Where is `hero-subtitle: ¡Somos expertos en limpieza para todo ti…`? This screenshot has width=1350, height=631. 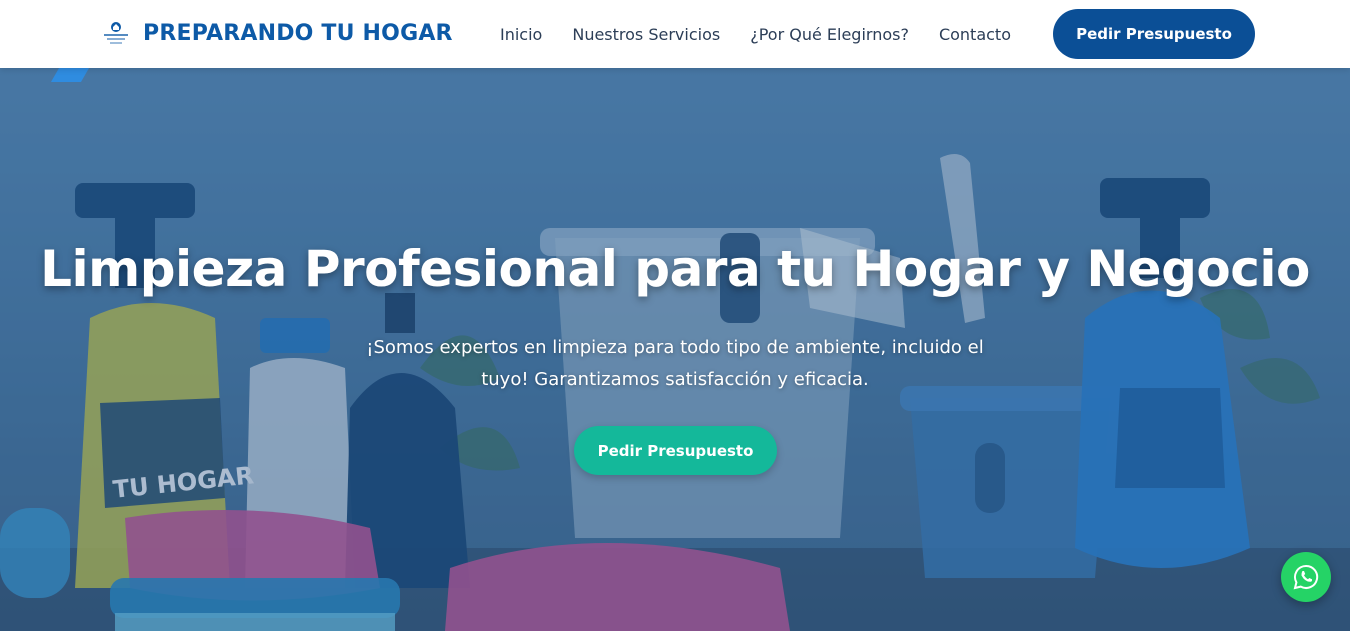
hero-subtitle: ¡Somos expertos en limpieza para todo ti… is located at coordinates (675, 363).